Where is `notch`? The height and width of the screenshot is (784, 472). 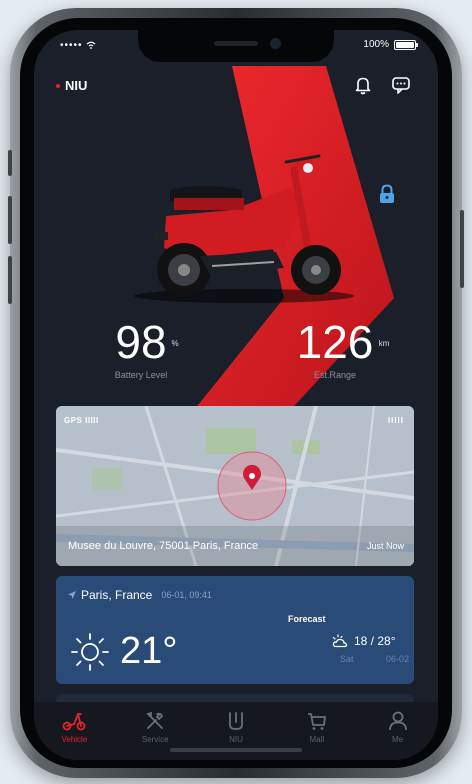 notch is located at coordinates (236, 46).